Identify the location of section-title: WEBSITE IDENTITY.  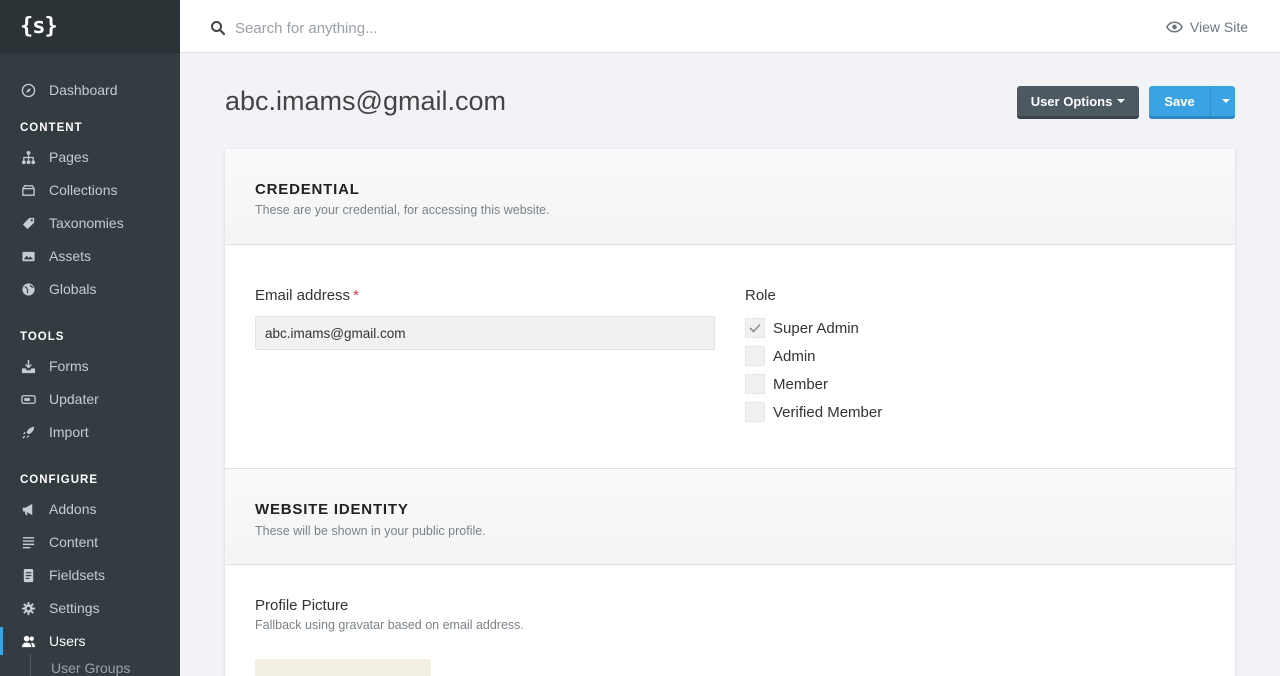
(332, 509).